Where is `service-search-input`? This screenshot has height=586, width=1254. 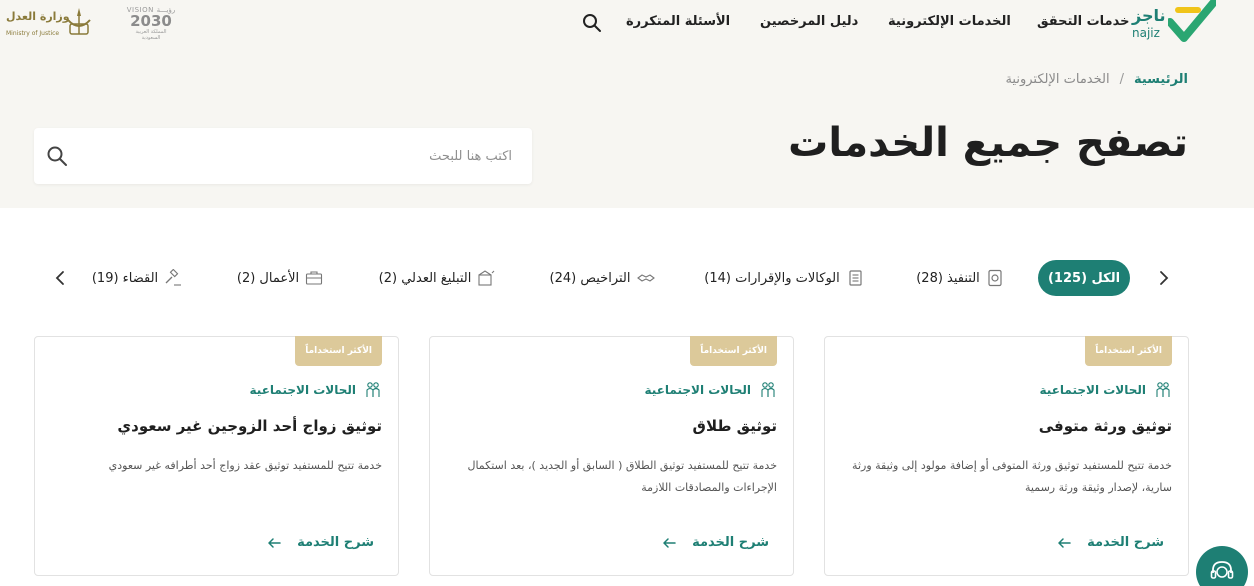 service-search-input is located at coordinates (308, 156).